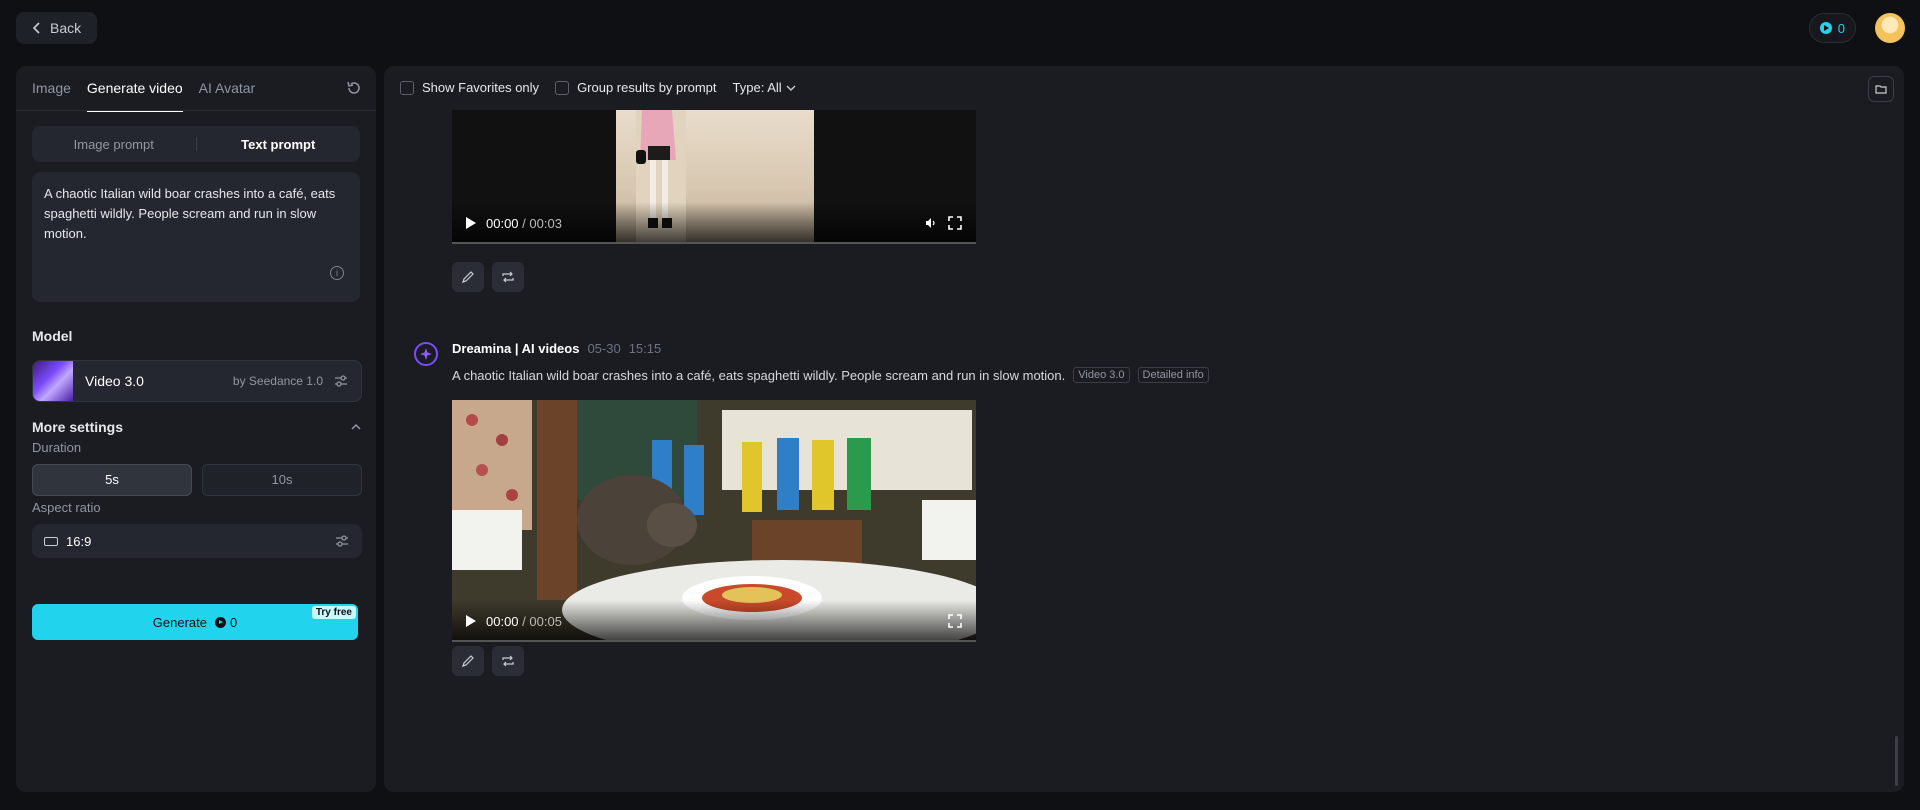 The width and height of the screenshot is (1920, 810). Describe the element at coordinates (407, 87) in the screenshot. I see `favorites-checkbox` at that location.